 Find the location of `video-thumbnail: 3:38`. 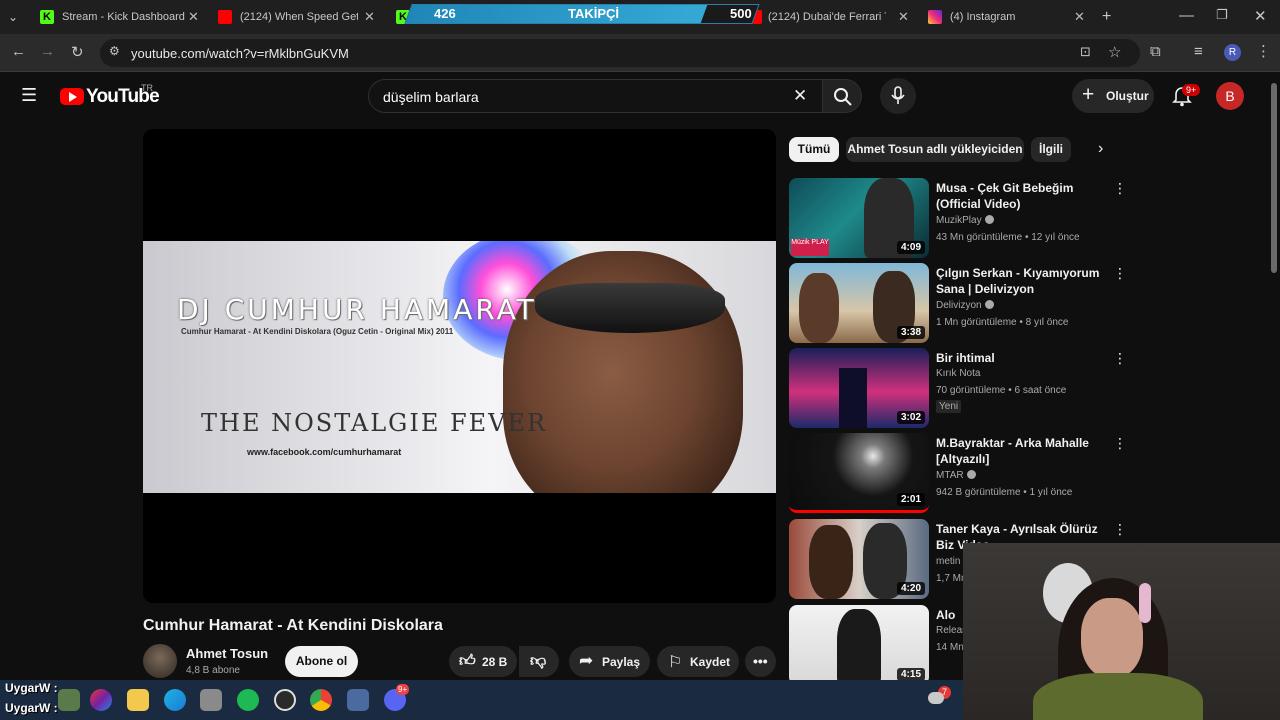

video-thumbnail: 3:38 is located at coordinates (859, 303).